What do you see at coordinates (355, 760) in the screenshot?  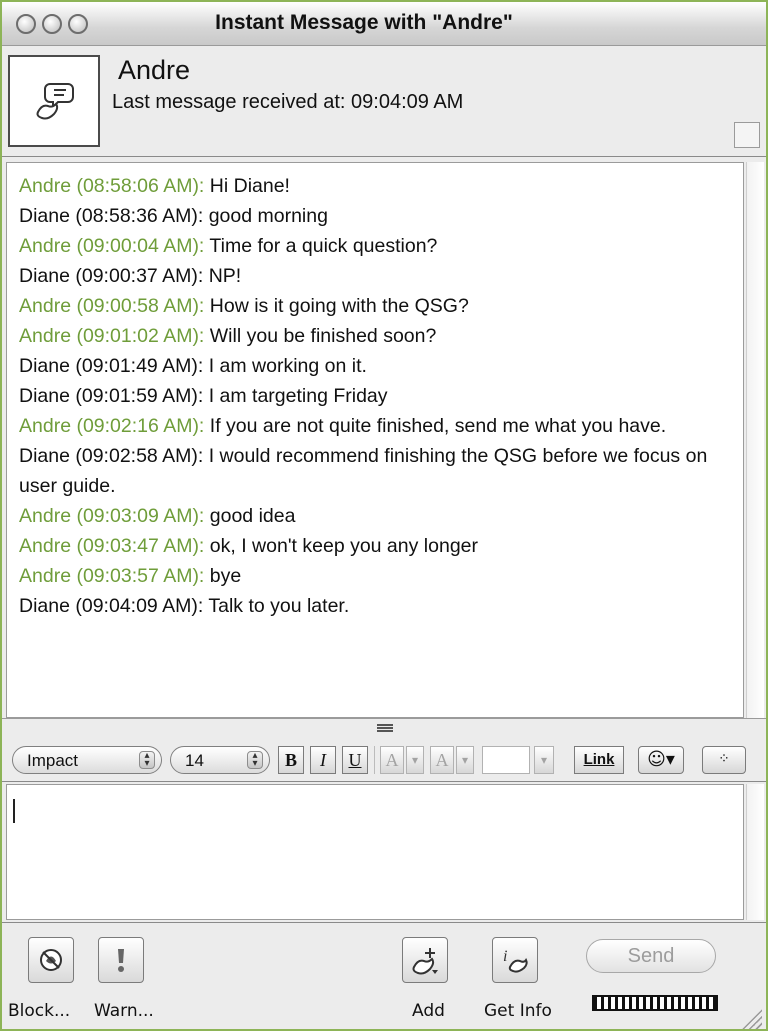 I see `underline-button: U` at bounding box center [355, 760].